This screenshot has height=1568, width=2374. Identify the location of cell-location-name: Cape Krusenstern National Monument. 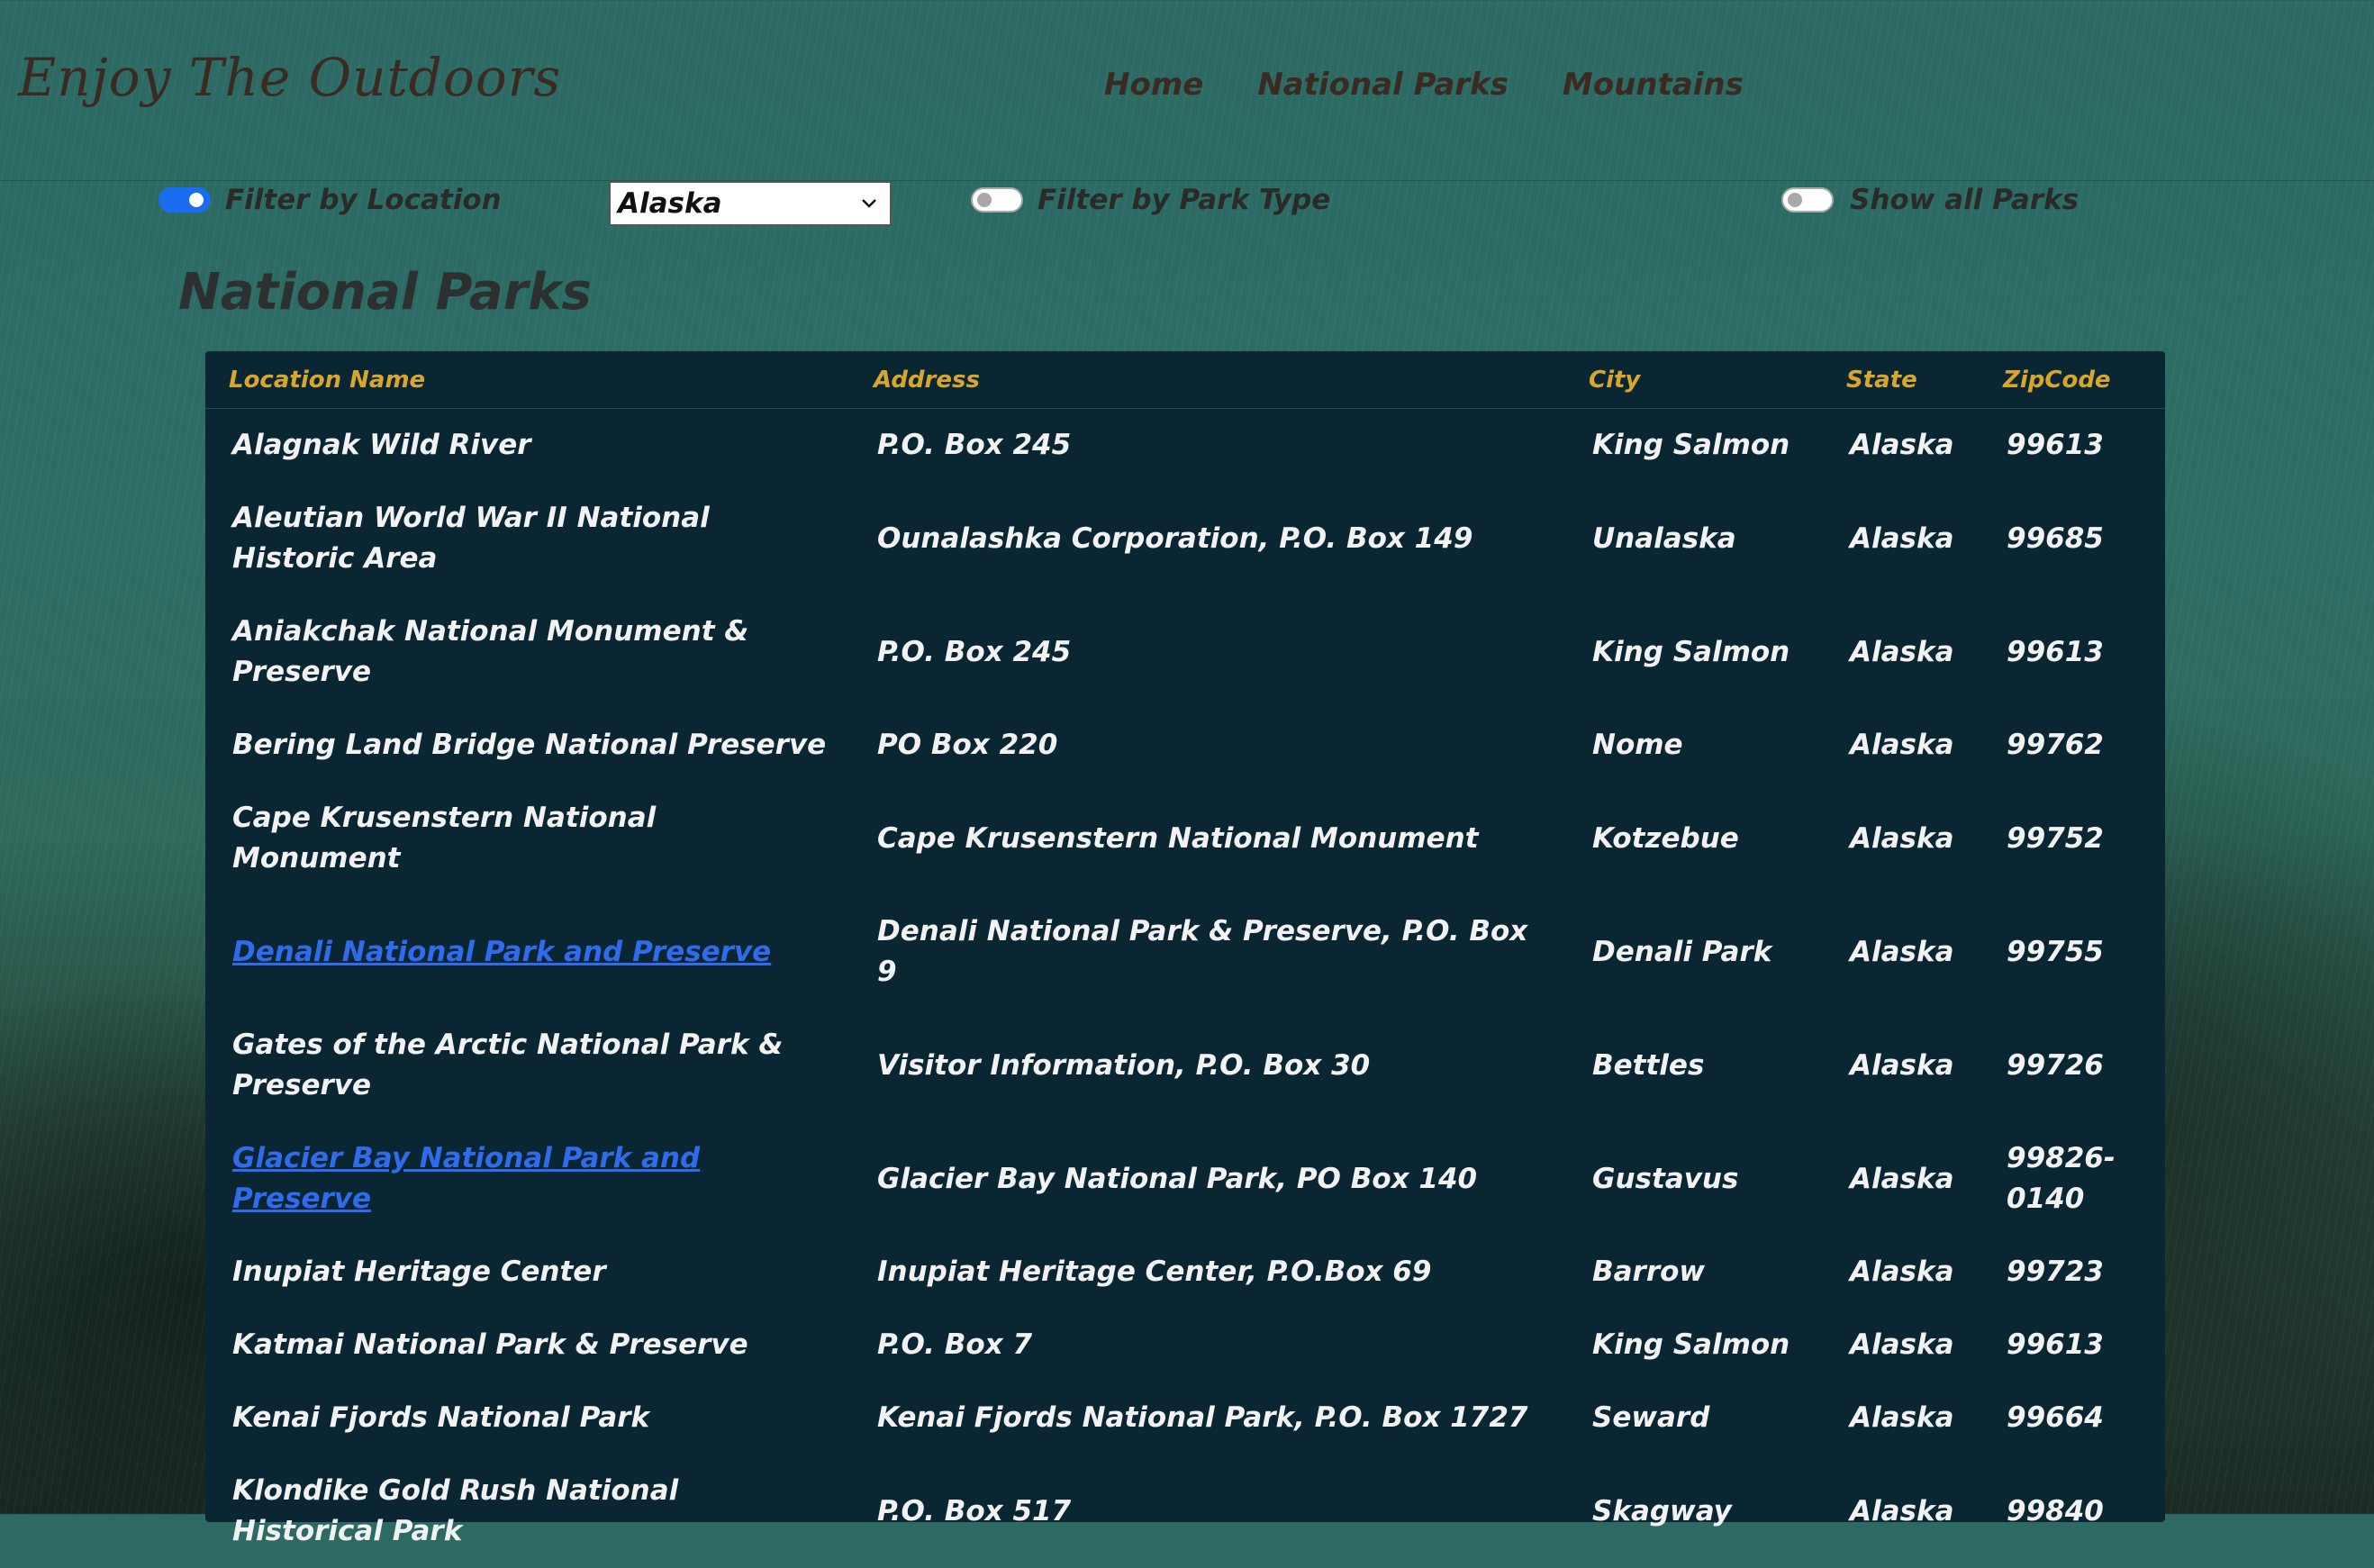
(527, 838).